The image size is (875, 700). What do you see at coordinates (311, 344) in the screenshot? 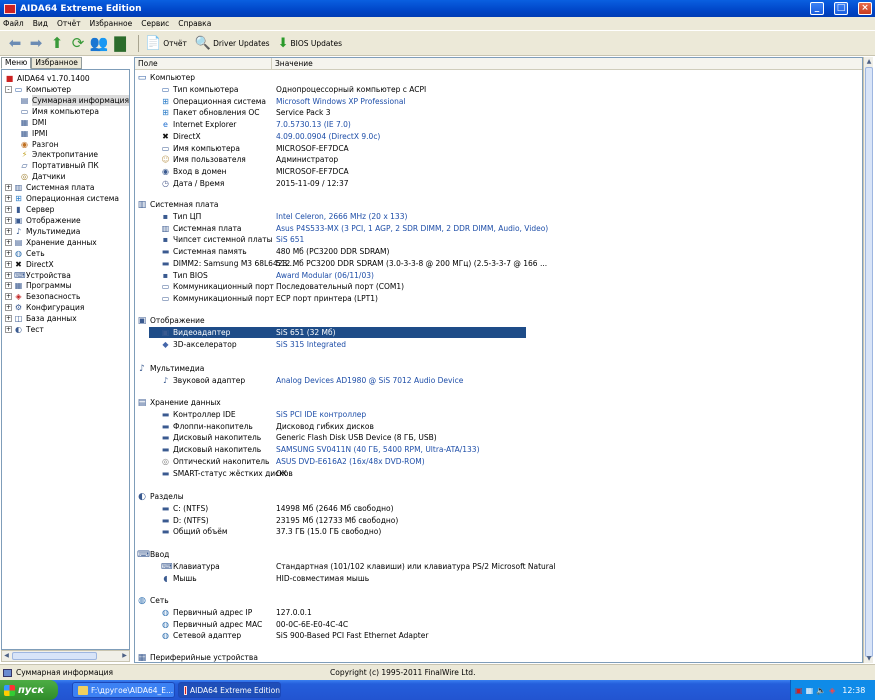
I see `field-value: SiS 315 Integrated` at bounding box center [311, 344].